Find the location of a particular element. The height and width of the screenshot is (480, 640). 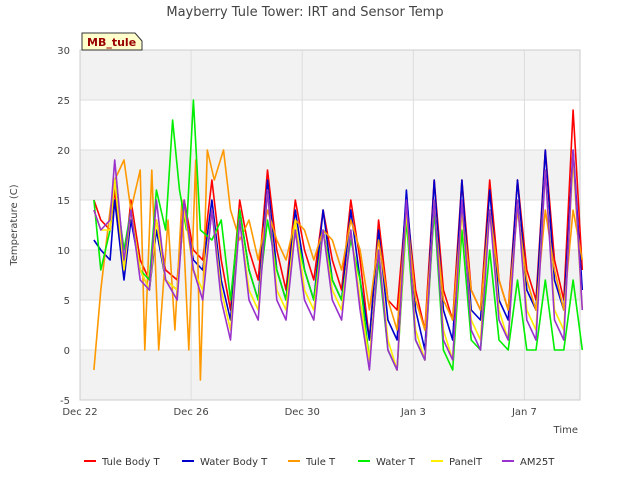

annotation-label: MB_tule is located at coordinates (111, 42).